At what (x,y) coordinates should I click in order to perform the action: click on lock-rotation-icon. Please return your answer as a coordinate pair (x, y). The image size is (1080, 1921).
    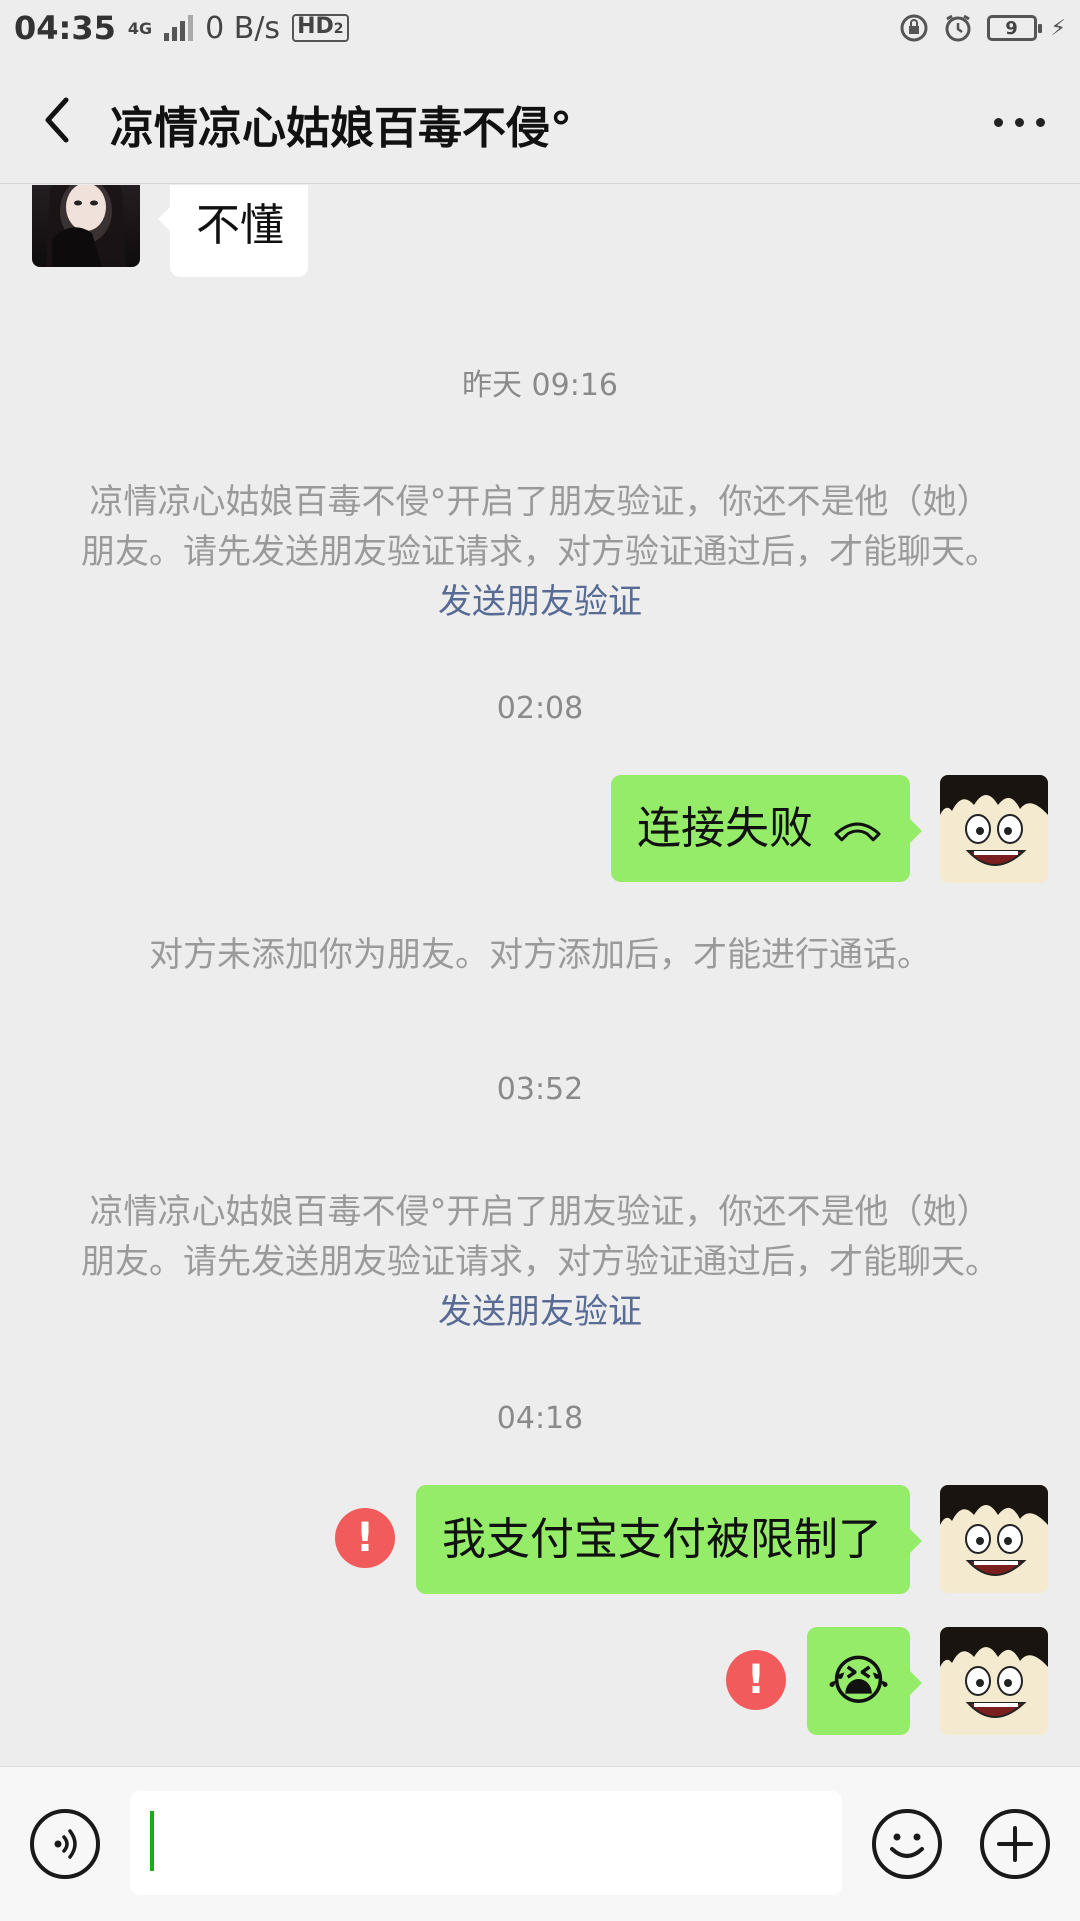
    Looking at the image, I should click on (914, 28).